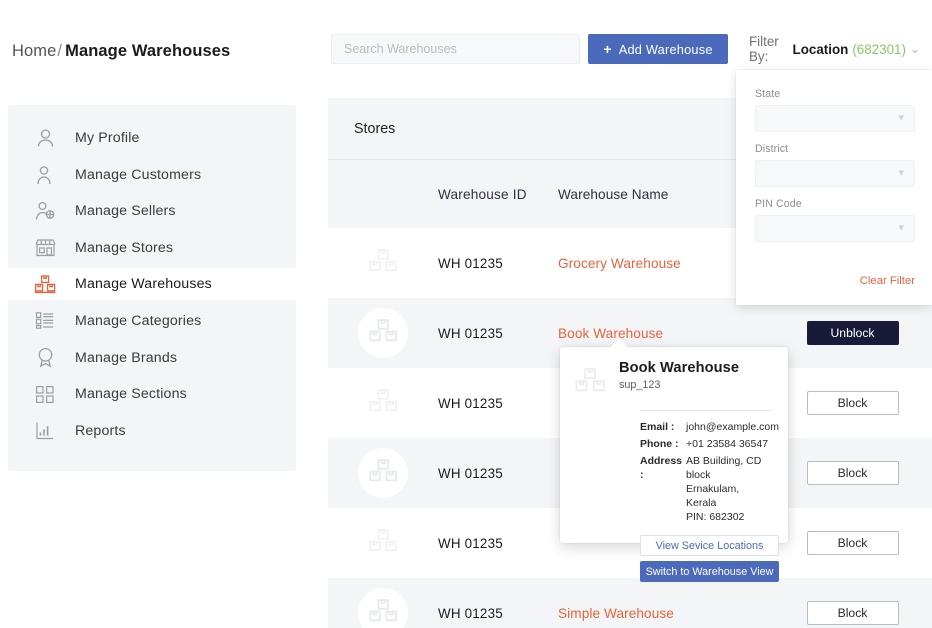  What do you see at coordinates (879, 49) in the screenshot?
I see `filter-by-pin: (682301)` at bounding box center [879, 49].